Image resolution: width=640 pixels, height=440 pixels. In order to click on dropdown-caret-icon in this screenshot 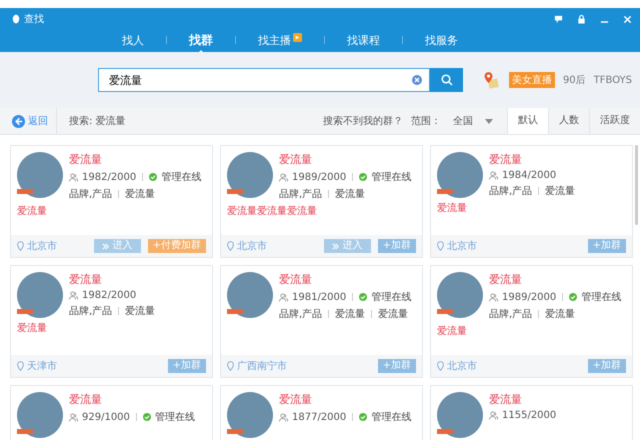, I will do `click(489, 121)`.